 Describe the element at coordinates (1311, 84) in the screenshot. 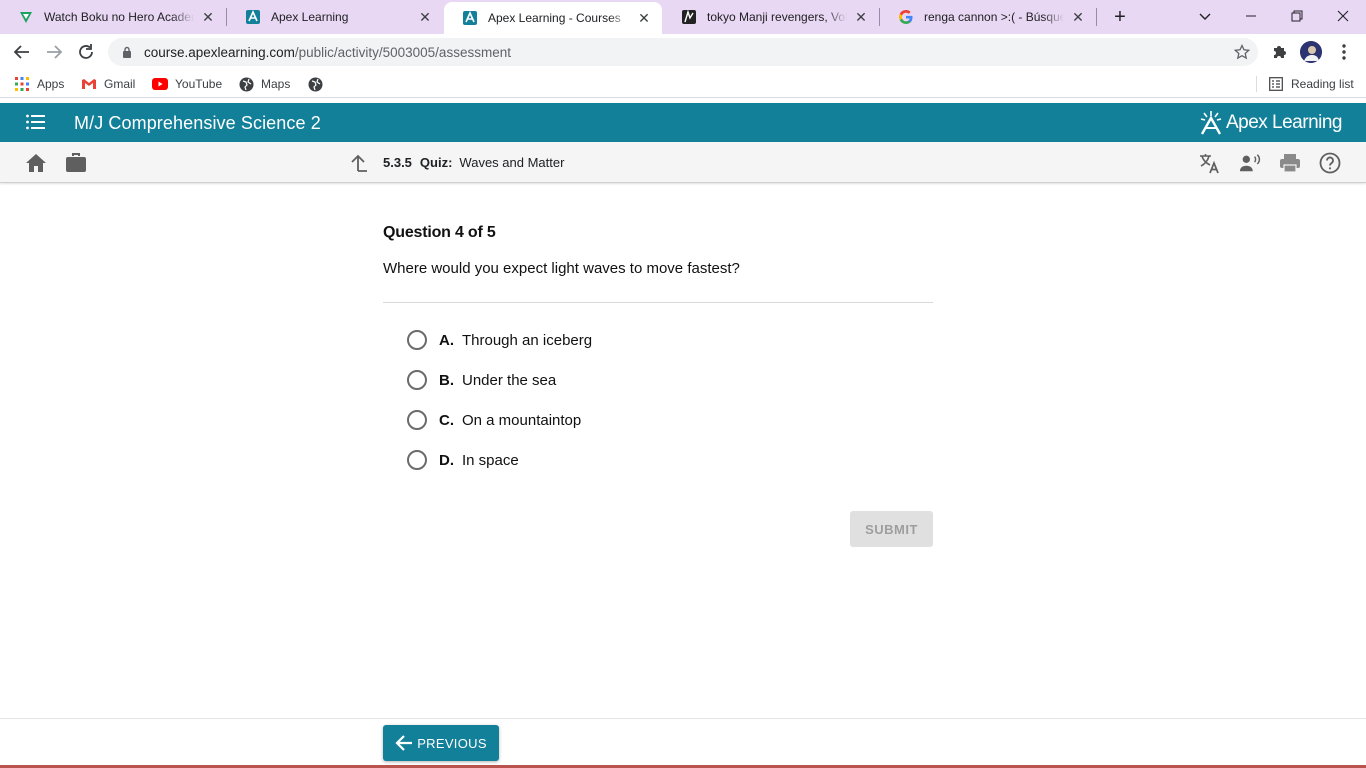

I see `reading-list-button: Reading list` at that location.